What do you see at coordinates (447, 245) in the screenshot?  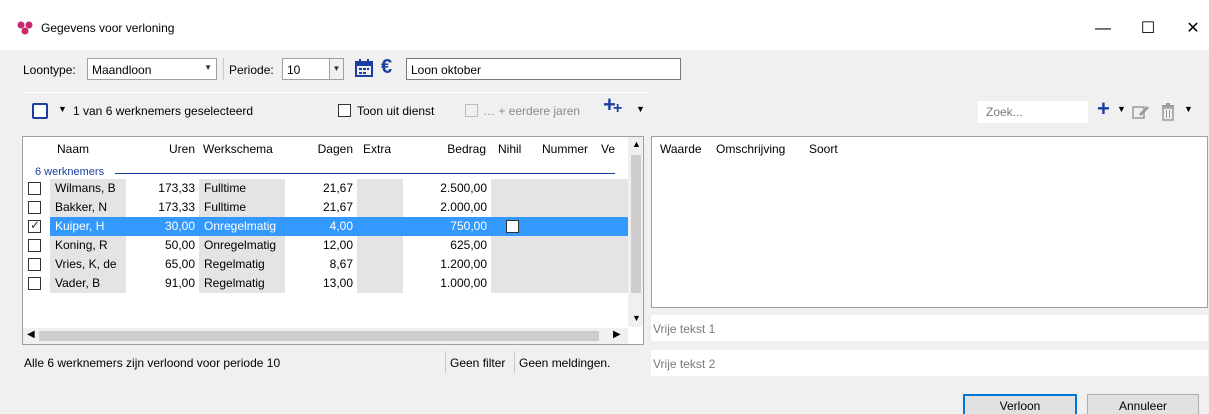 I see `cell-bedrag: 625,00` at bounding box center [447, 245].